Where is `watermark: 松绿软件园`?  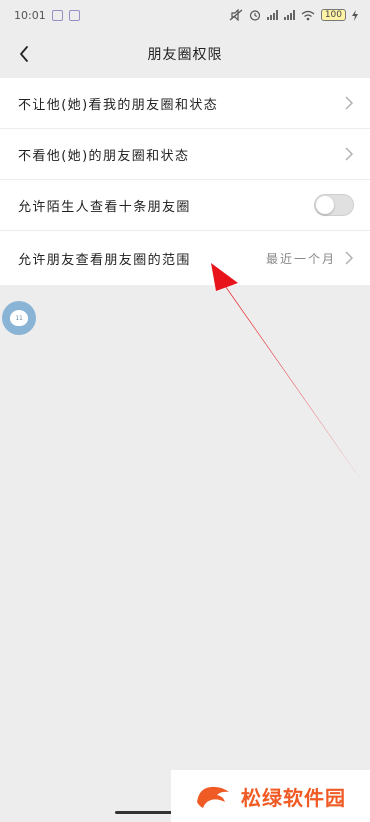
watermark: 松绿软件园 is located at coordinates (270, 796).